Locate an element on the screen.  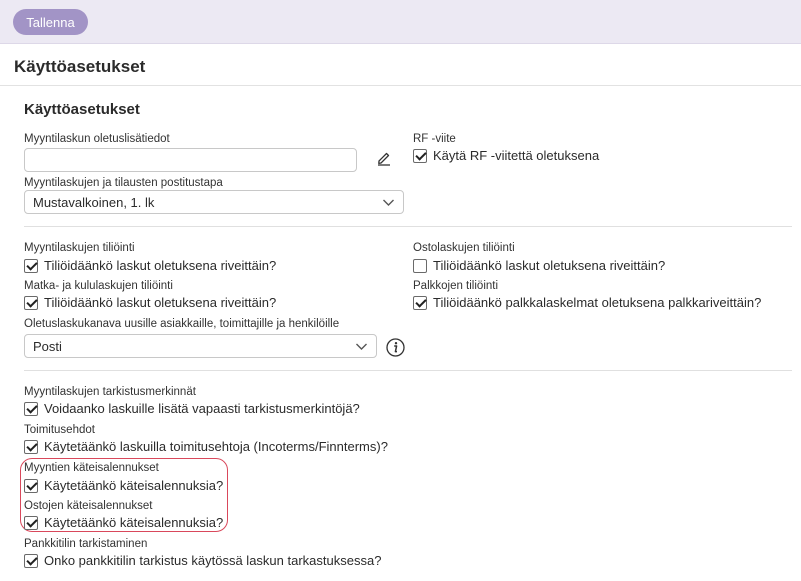
delivery-terms-label: Toimitusehdot is located at coordinates (59, 430).